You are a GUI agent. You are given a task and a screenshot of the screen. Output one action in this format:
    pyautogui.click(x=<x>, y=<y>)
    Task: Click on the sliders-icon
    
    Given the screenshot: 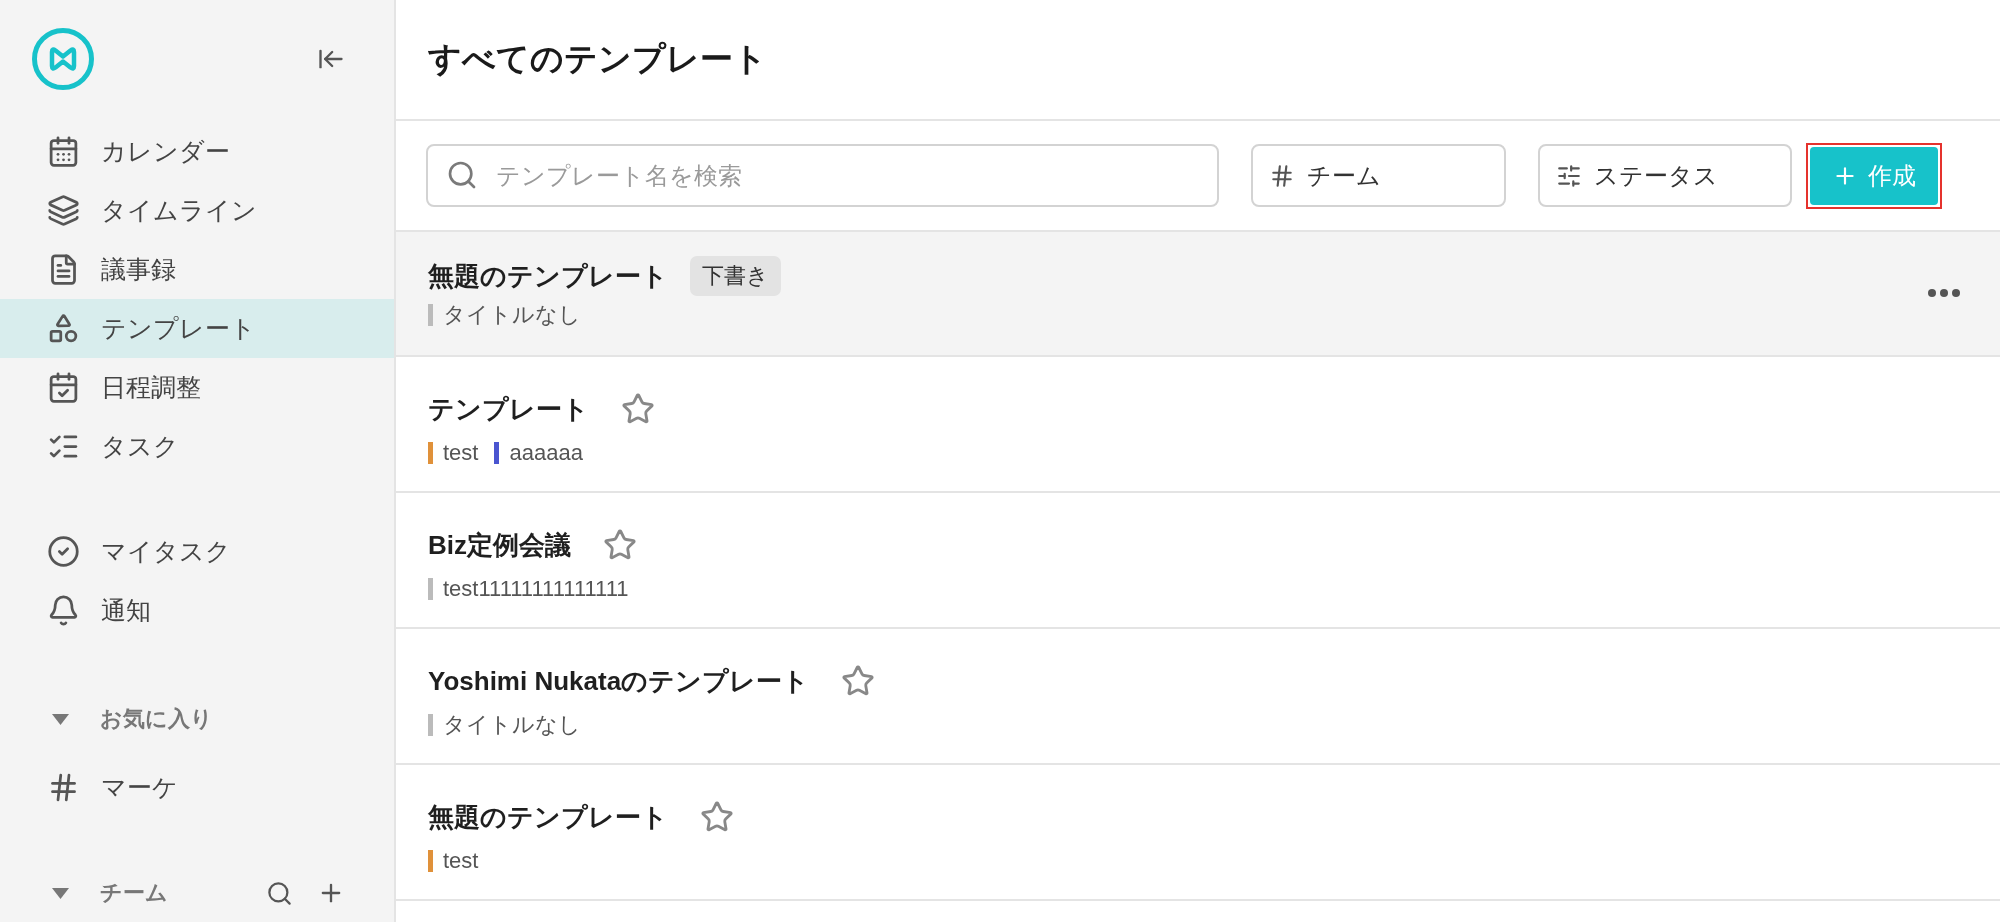 What is the action you would take?
    pyautogui.click(x=1568, y=175)
    